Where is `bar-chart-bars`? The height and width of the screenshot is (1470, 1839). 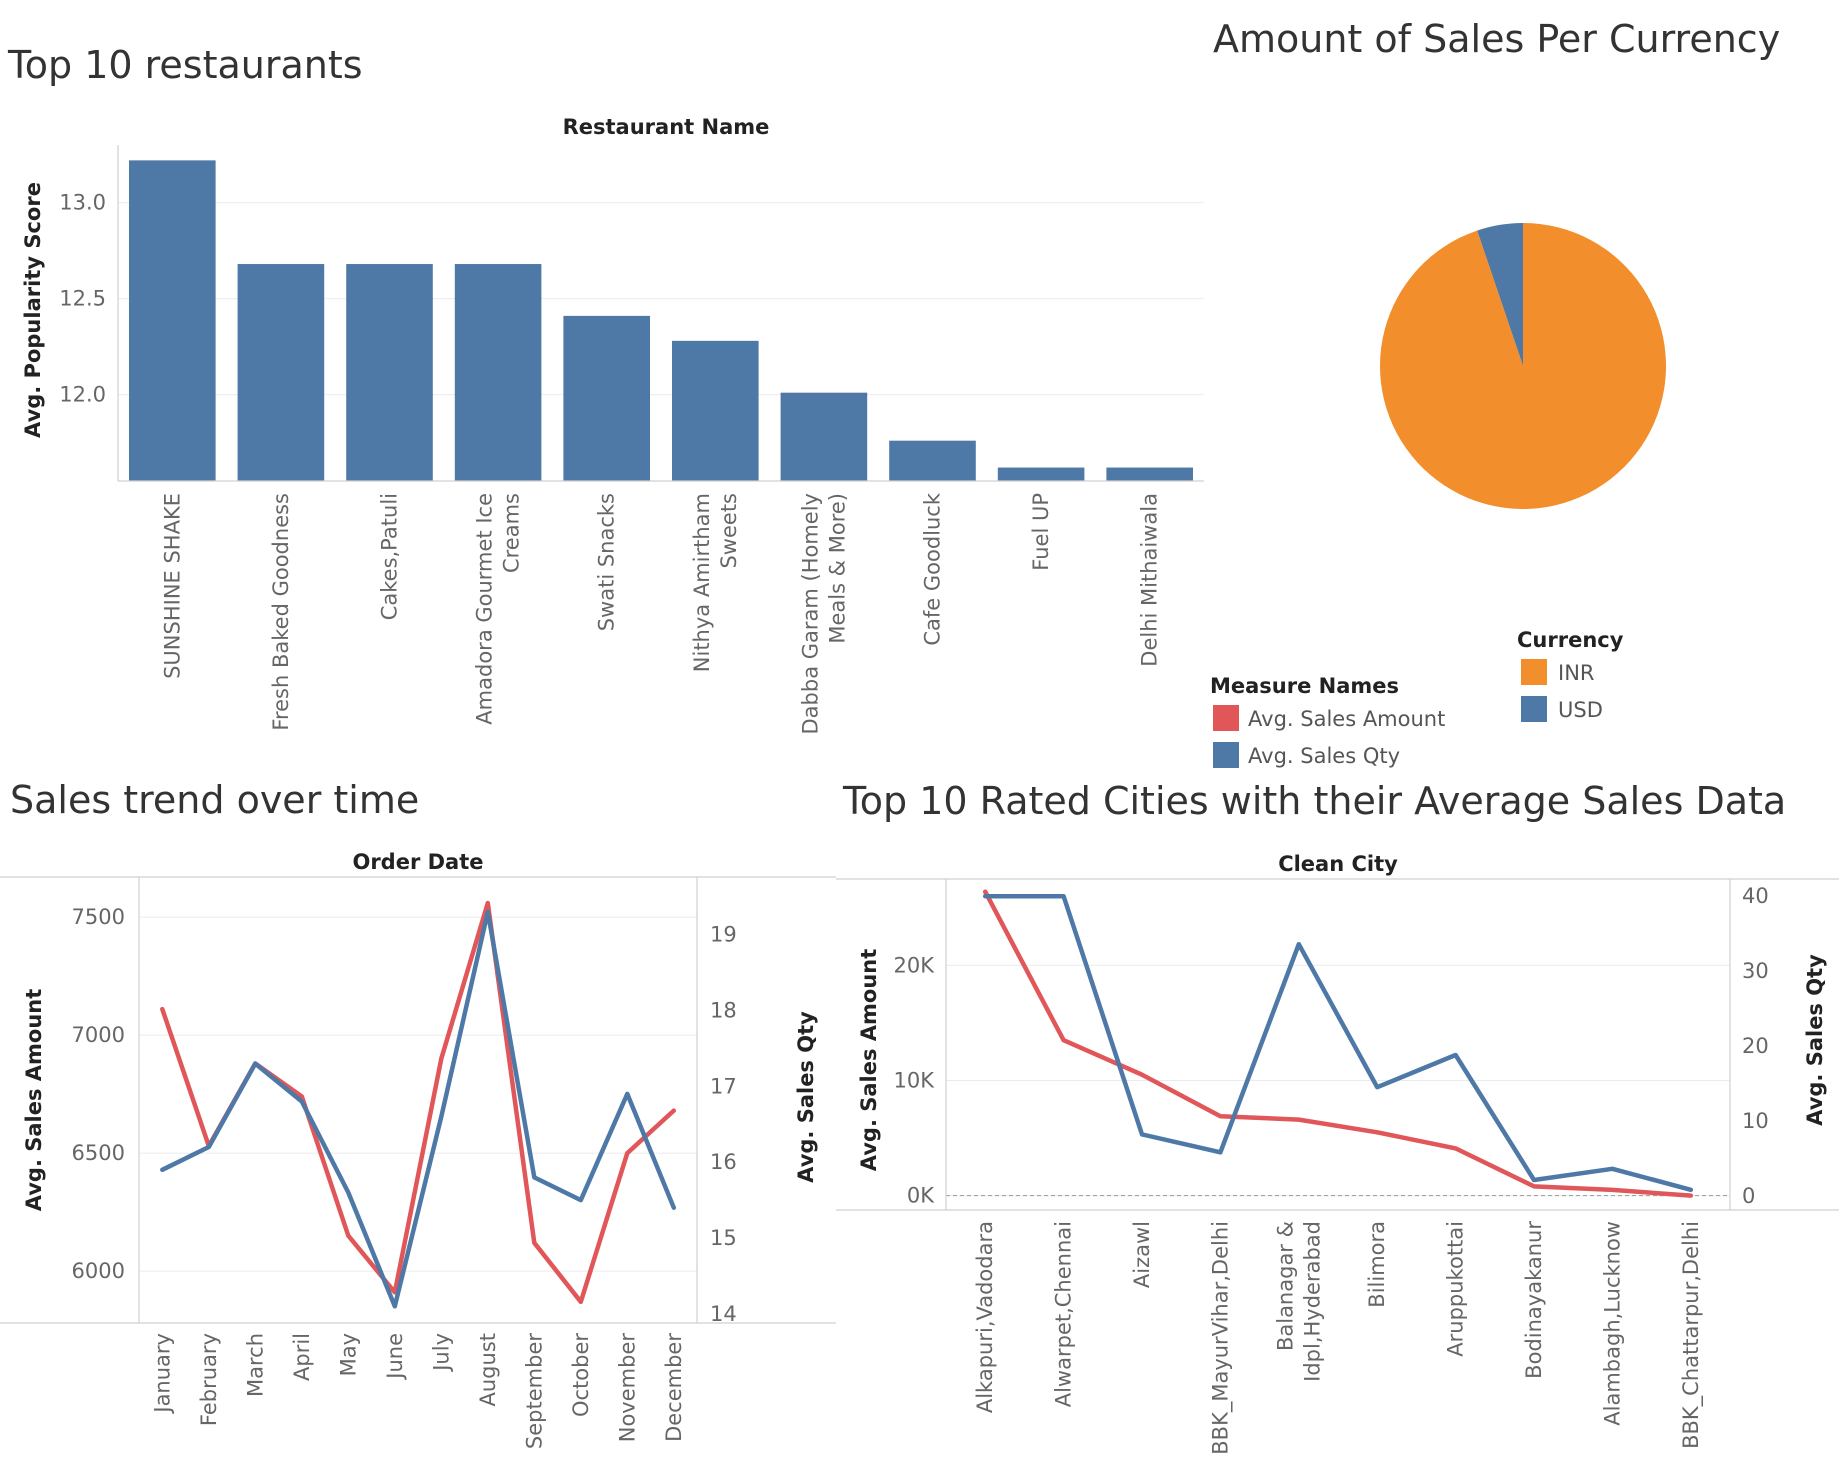 bar-chart-bars is located at coordinates (661, 321).